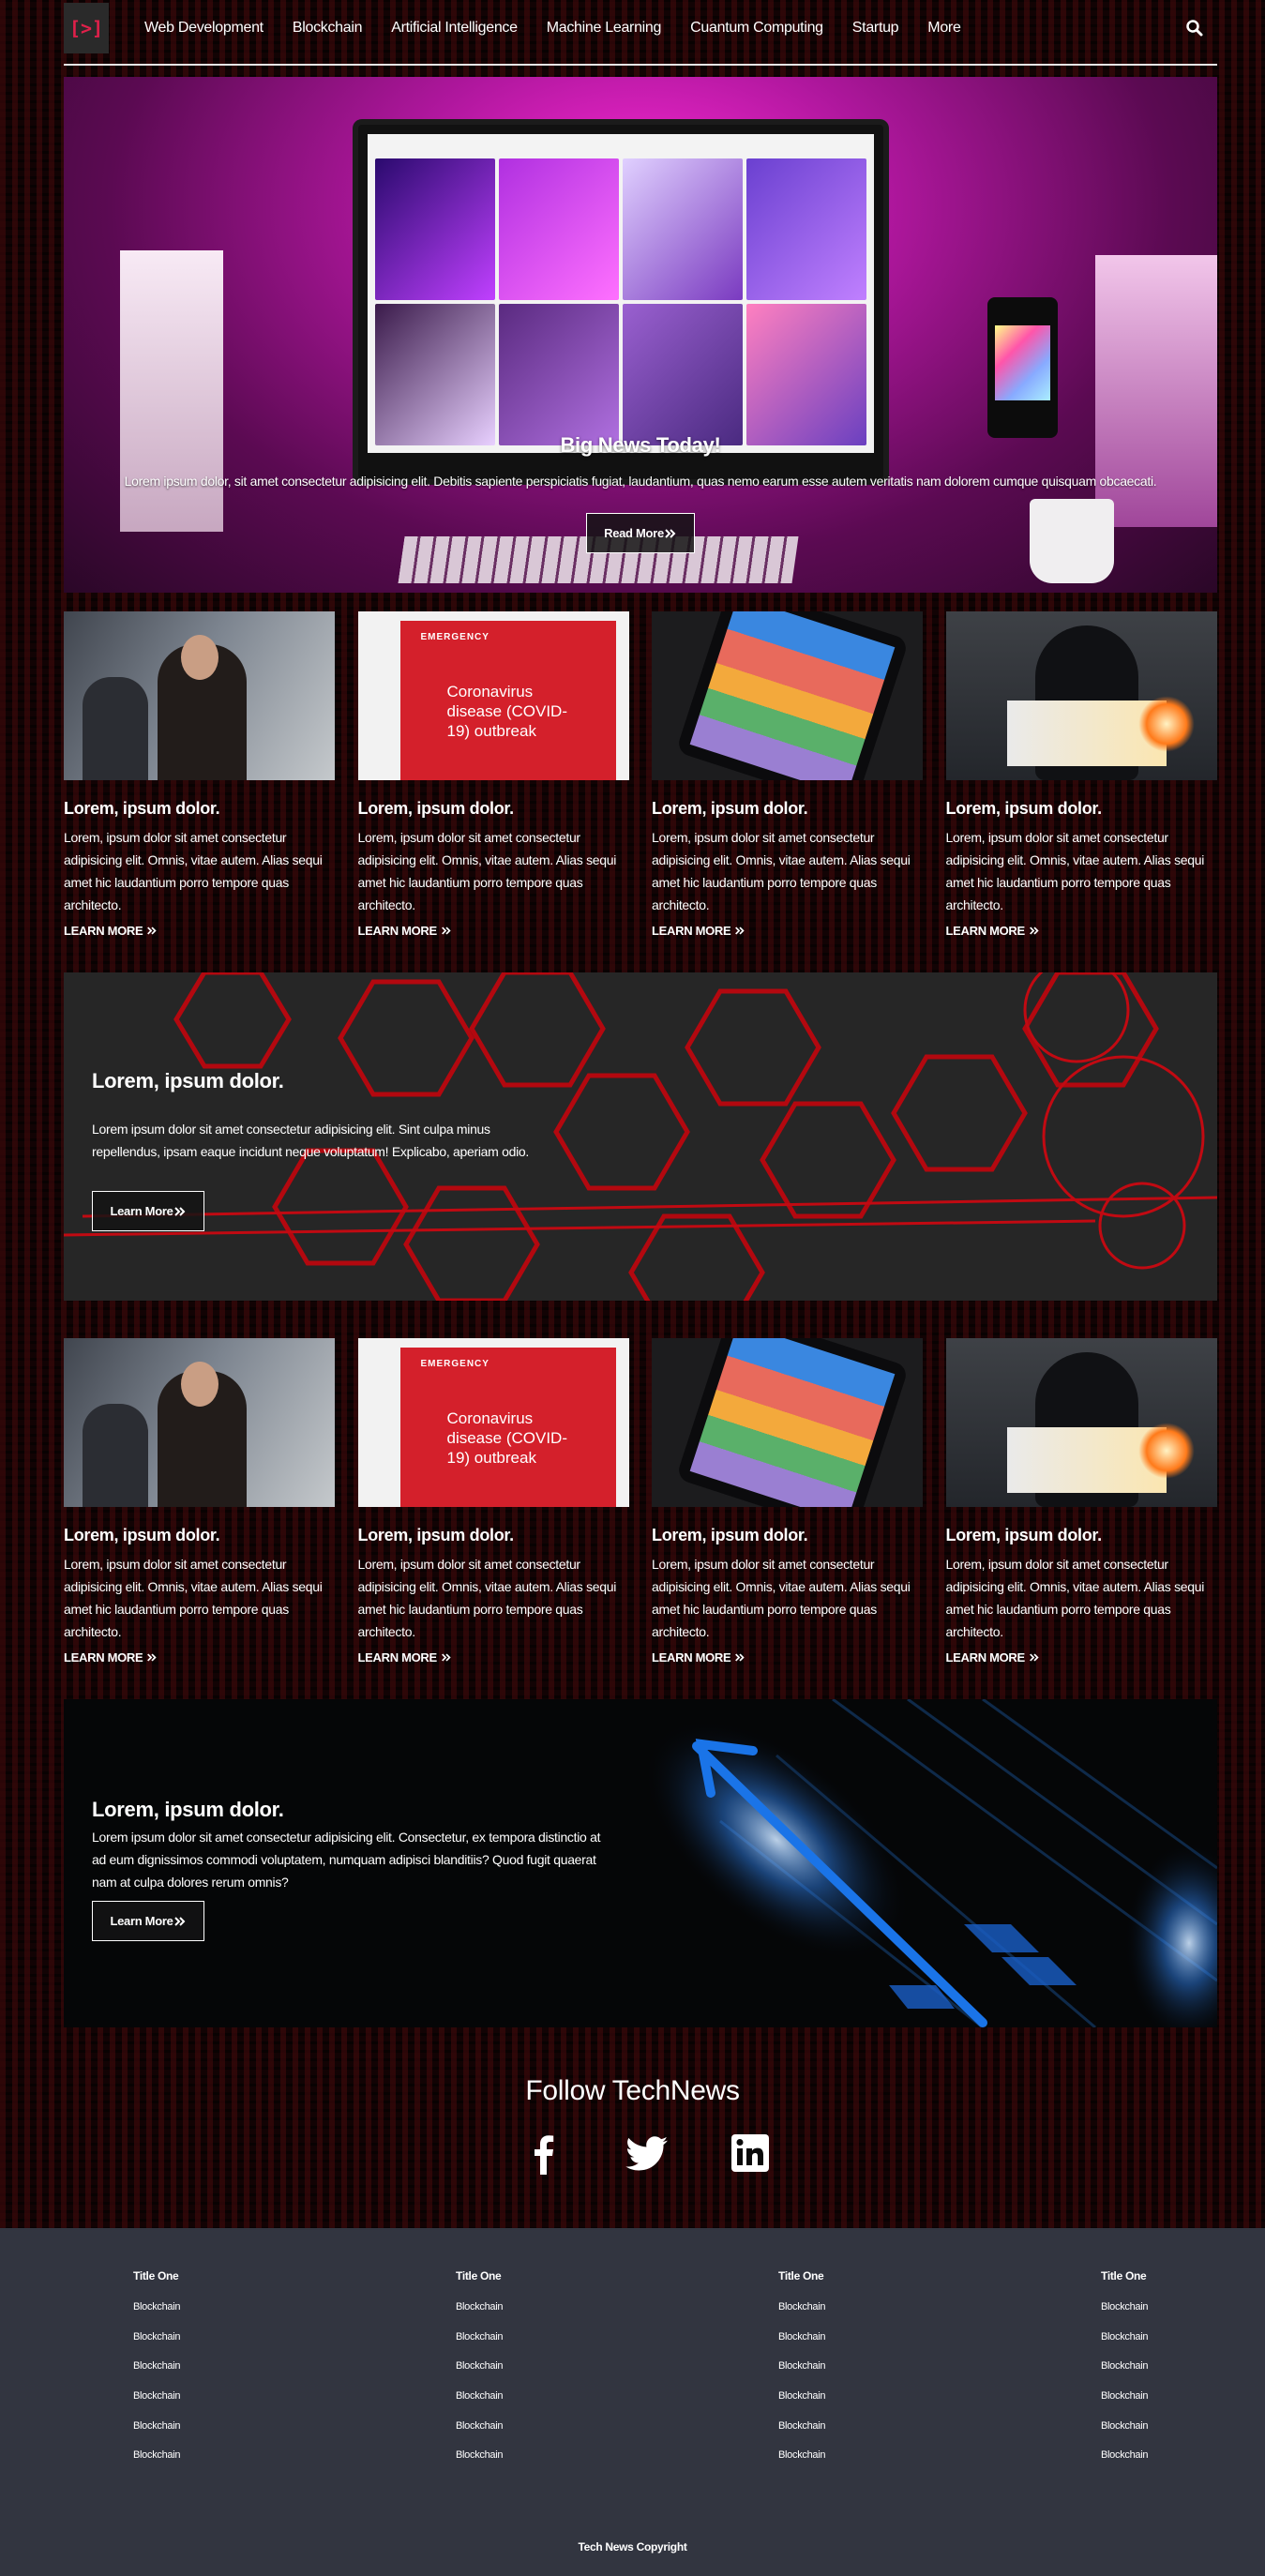  What do you see at coordinates (141, 1211) in the screenshot?
I see `banner1-learn-more-label: Learn More` at bounding box center [141, 1211].